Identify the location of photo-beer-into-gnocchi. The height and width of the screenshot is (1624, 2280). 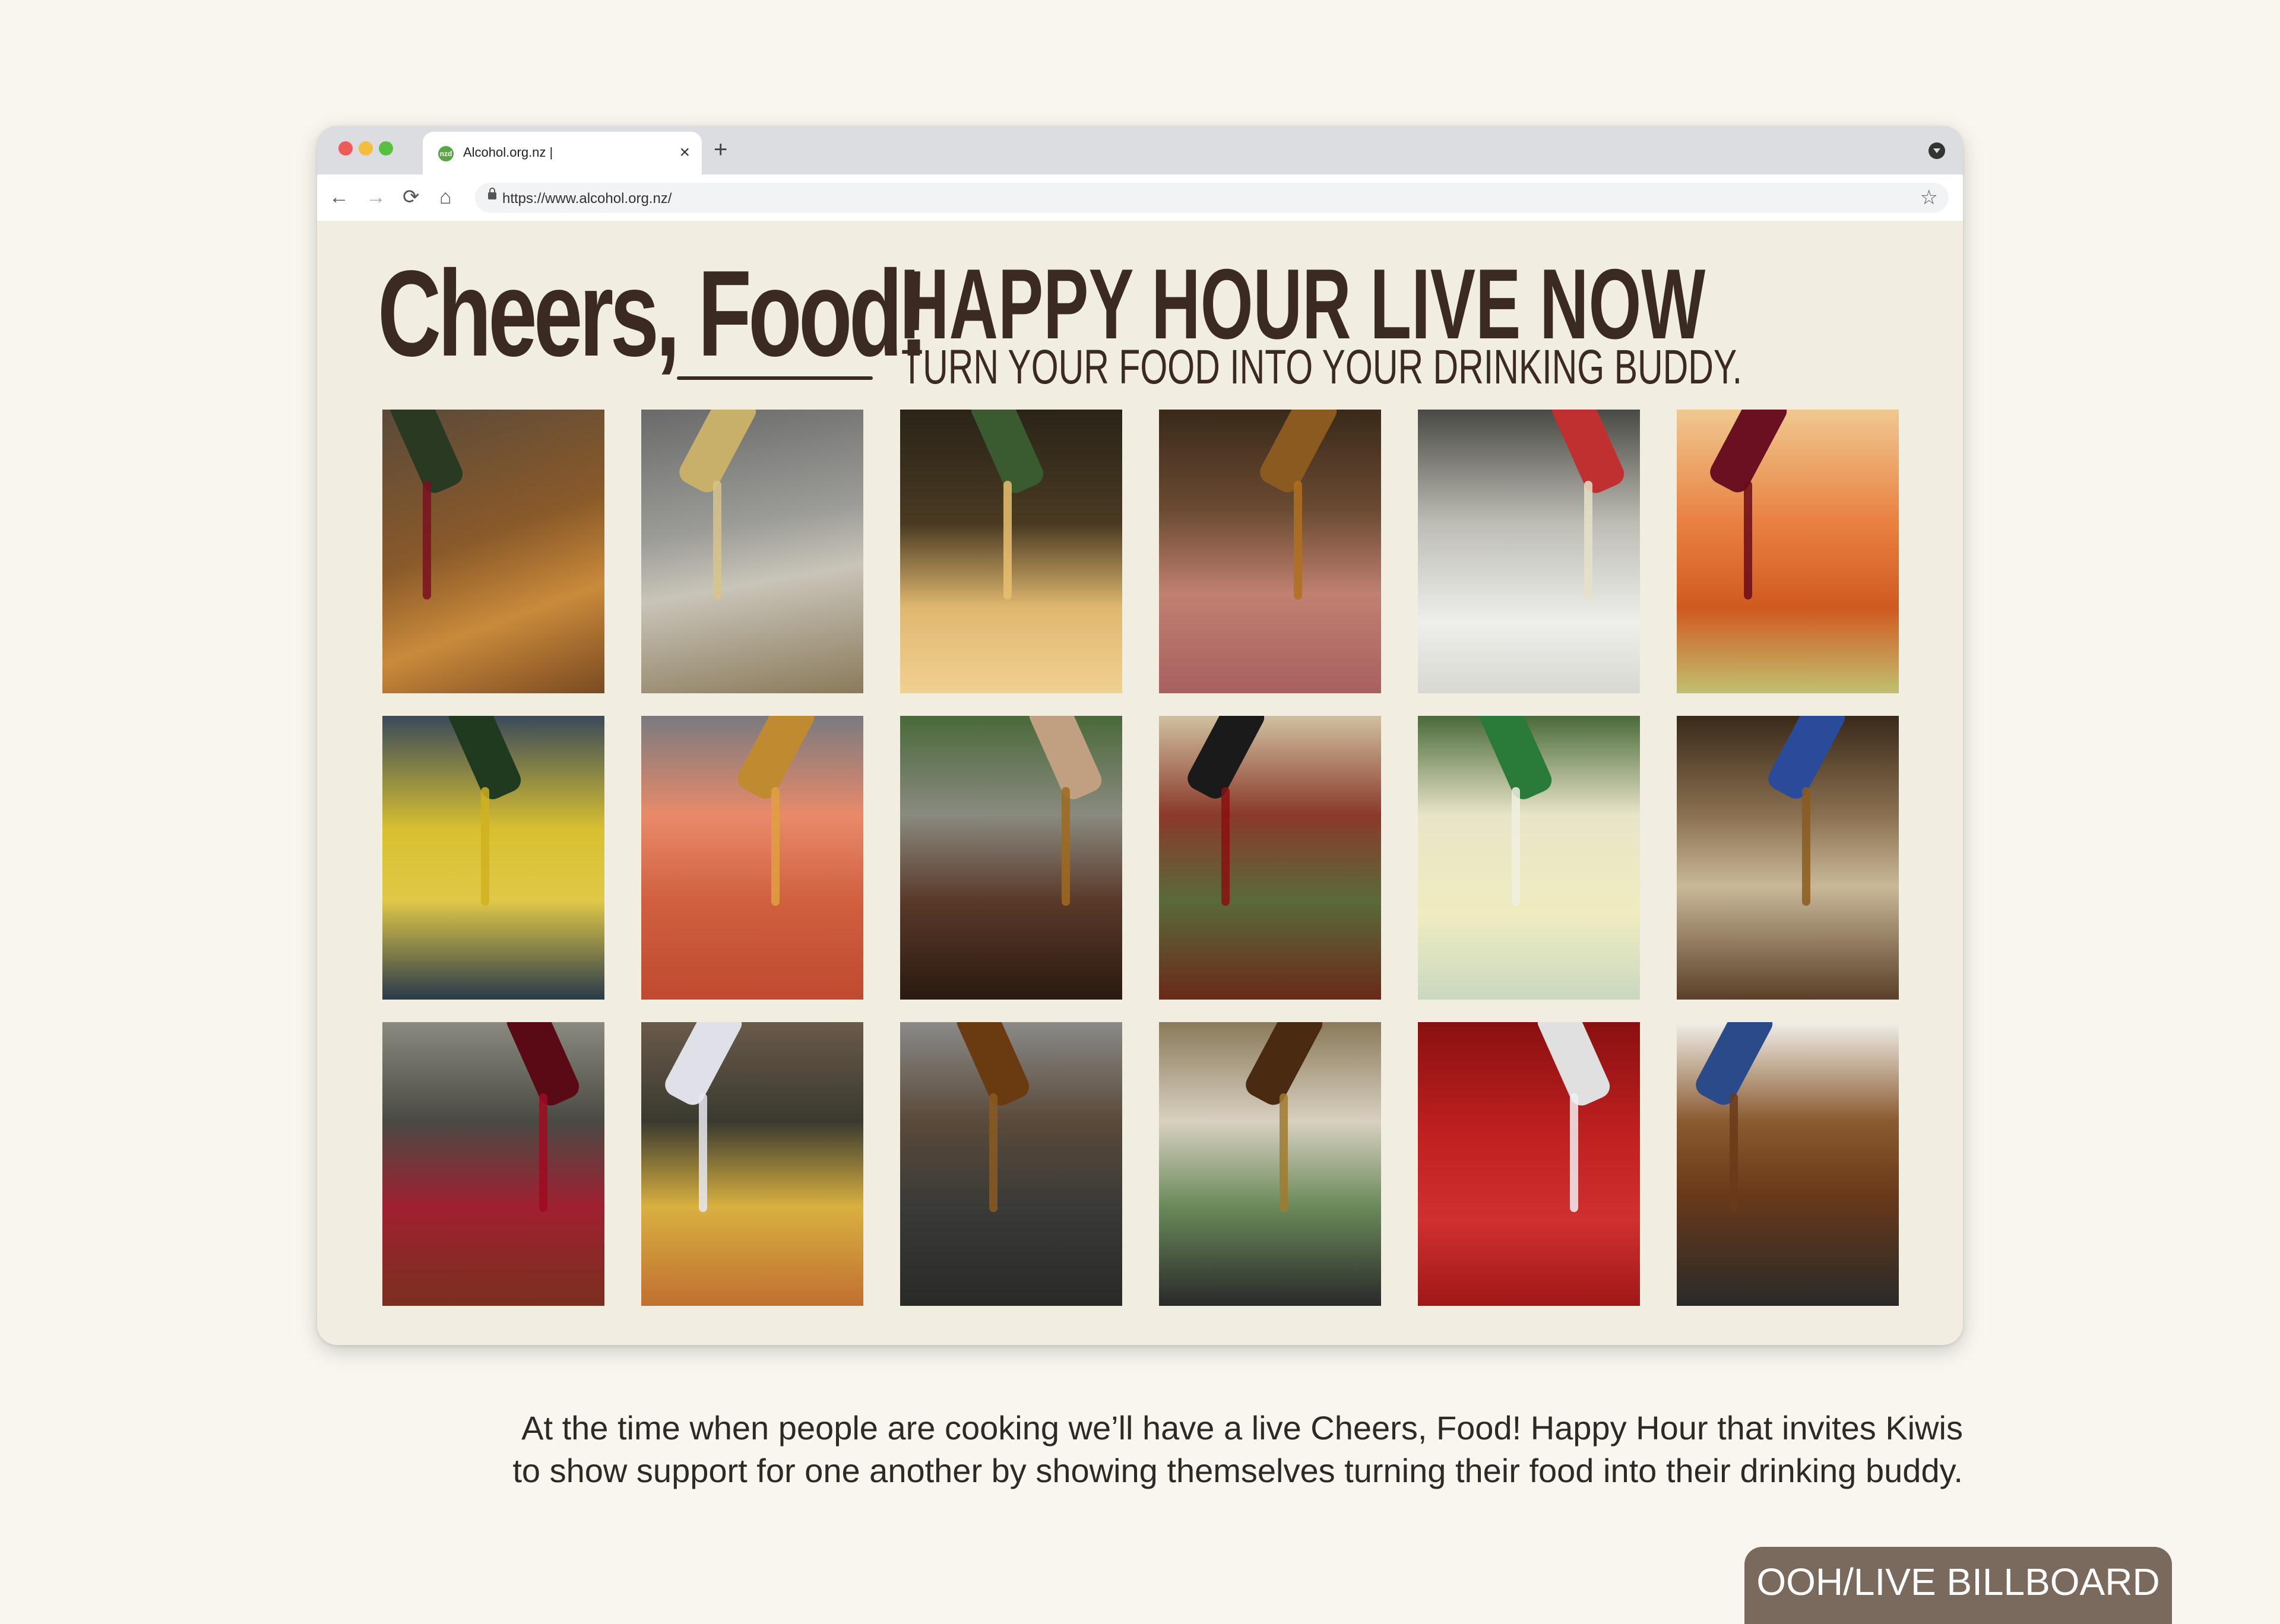
(1011, 551).